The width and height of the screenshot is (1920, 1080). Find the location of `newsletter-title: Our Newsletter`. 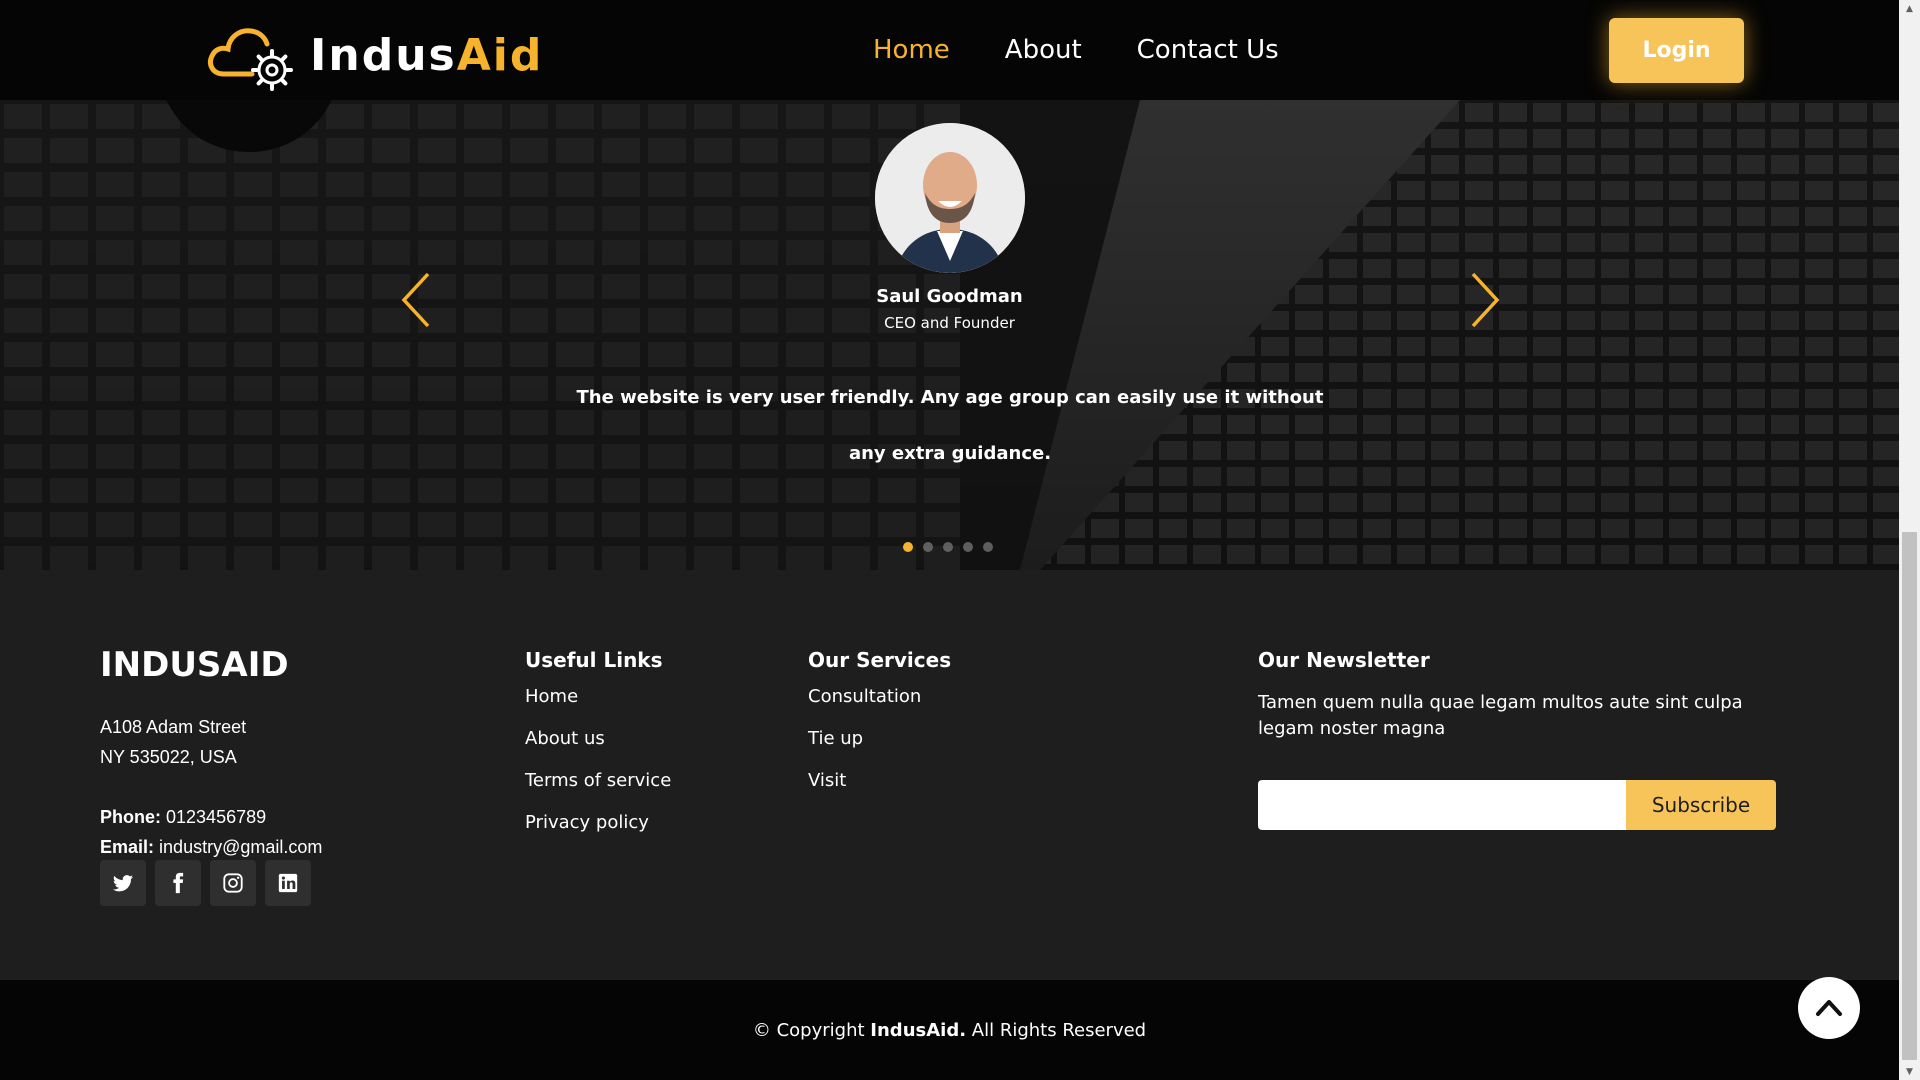

newsletter-title: Our Newsletter is located at coordinates (1344, 660).